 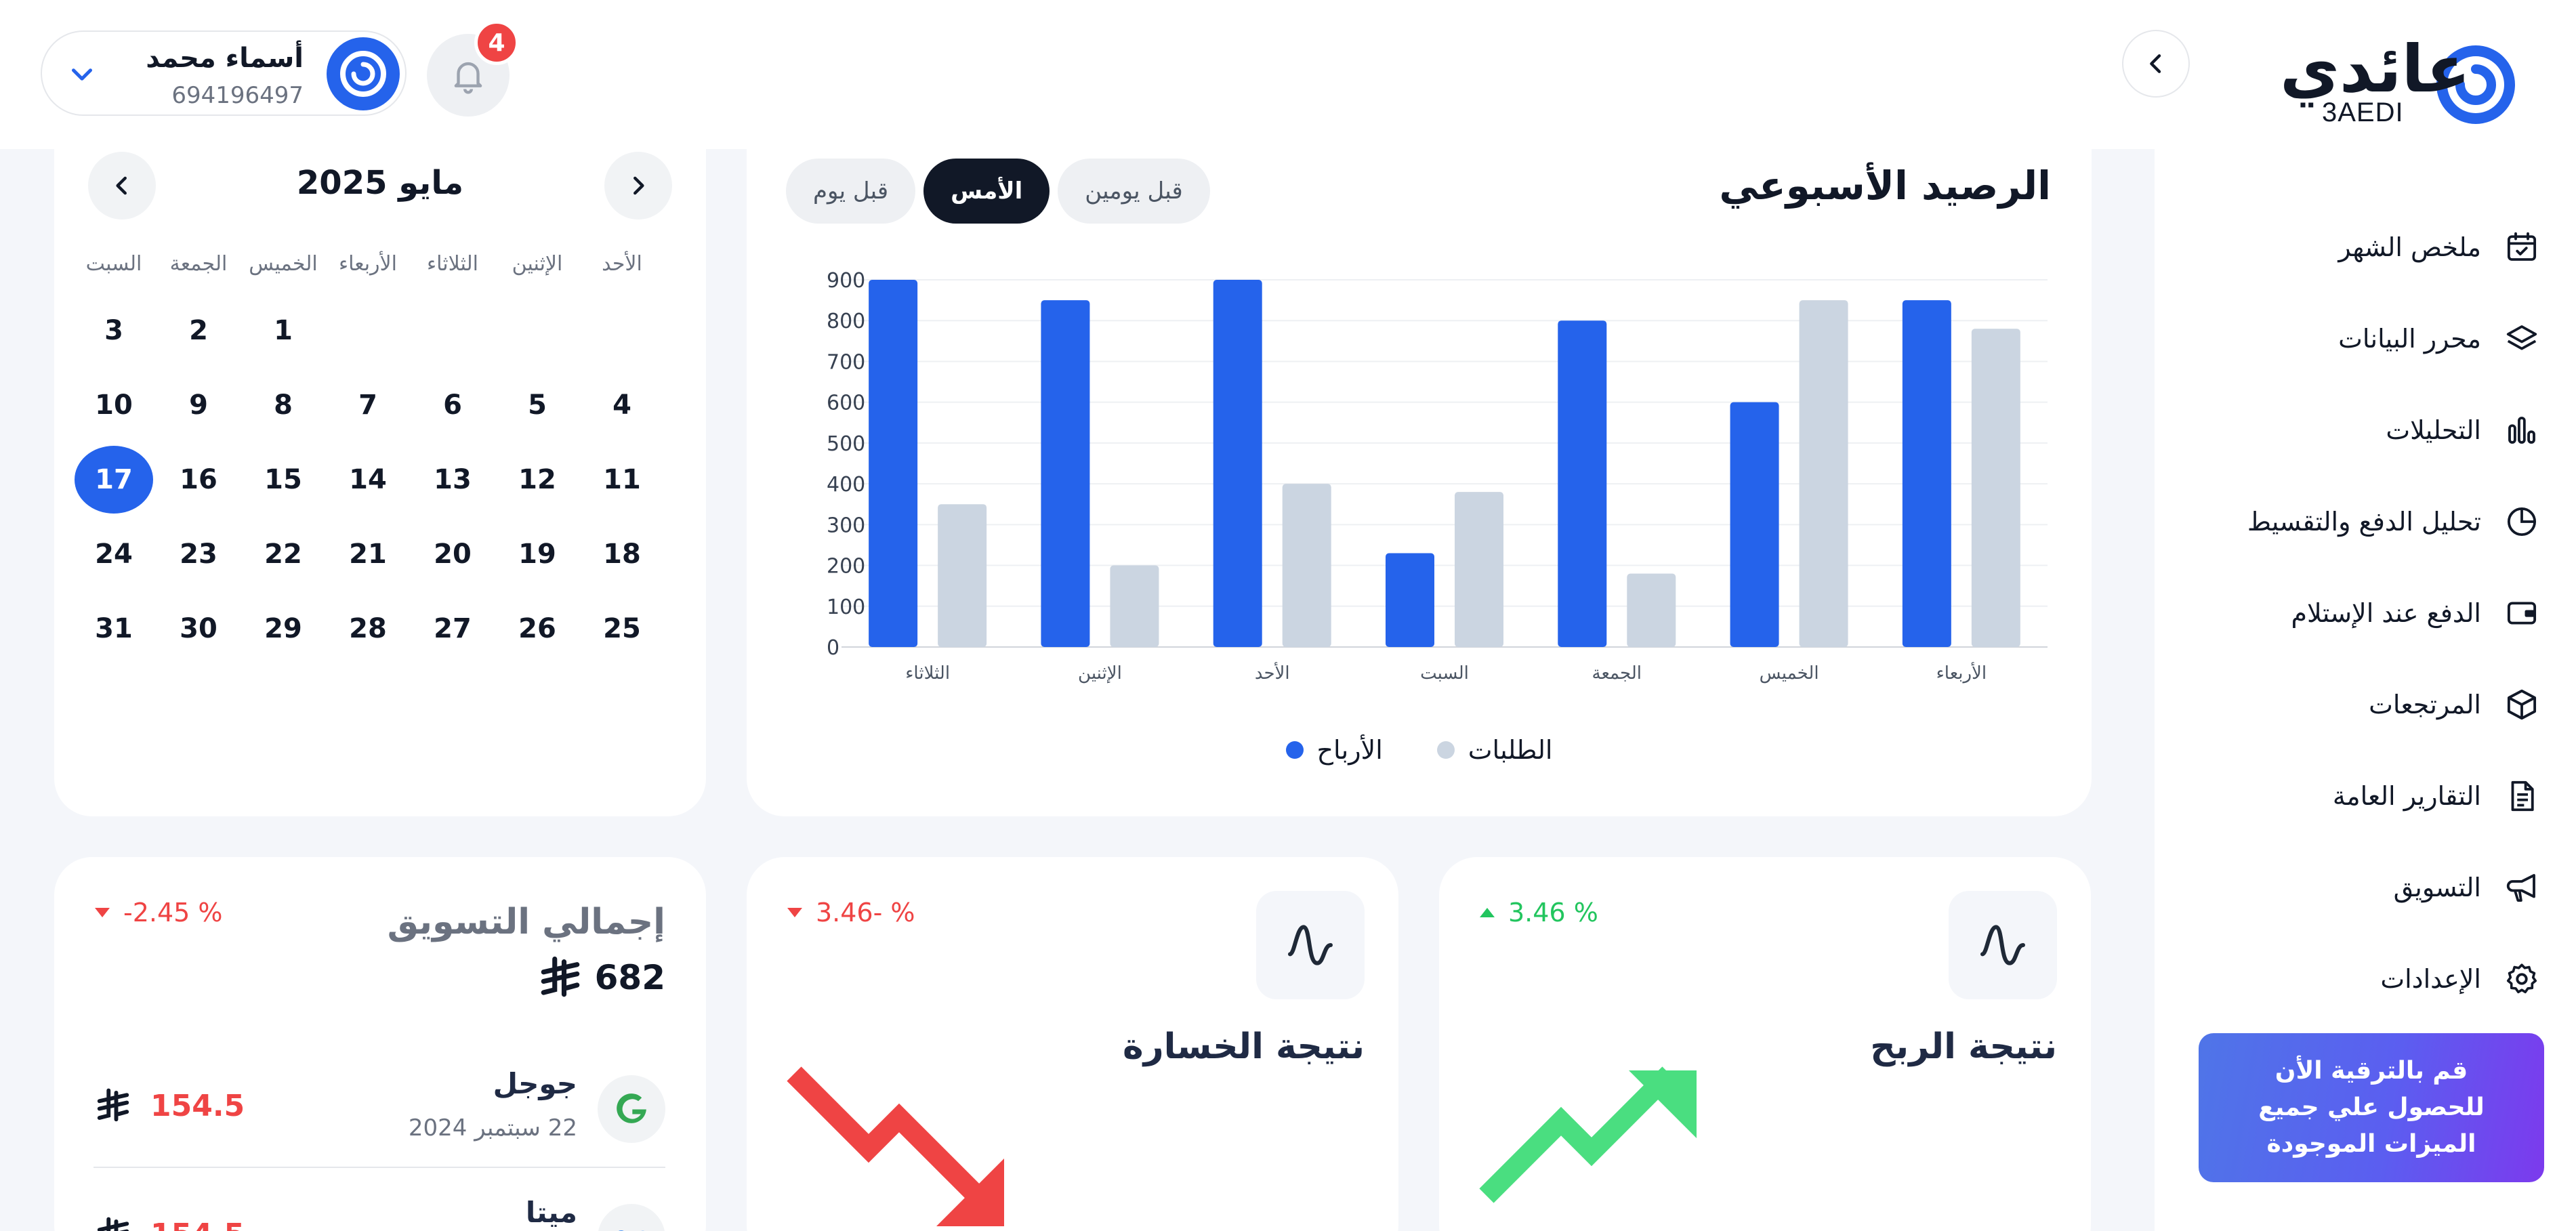 What do you see at coordinates (198, 480) in the screenshot?
I see `calendar-day: 16` at bounding box center [198, 480].